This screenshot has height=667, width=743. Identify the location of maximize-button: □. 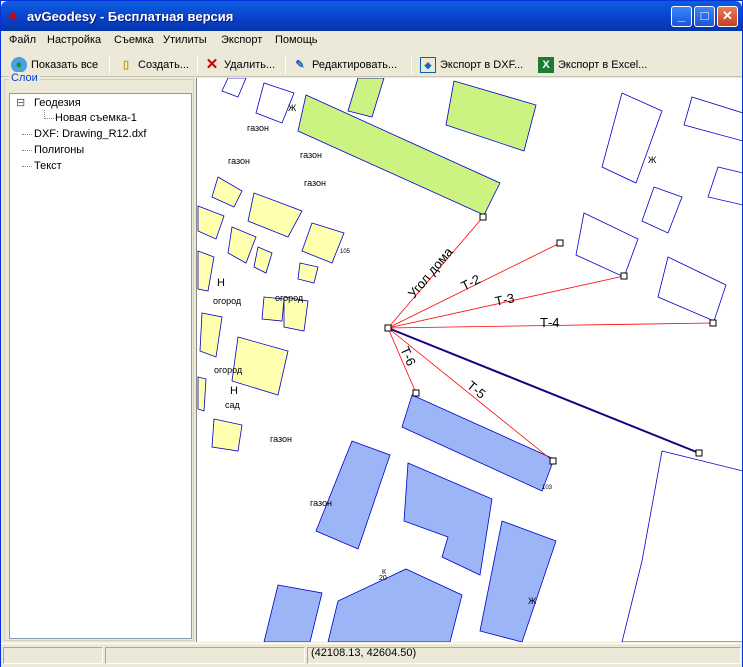
(704, 16).